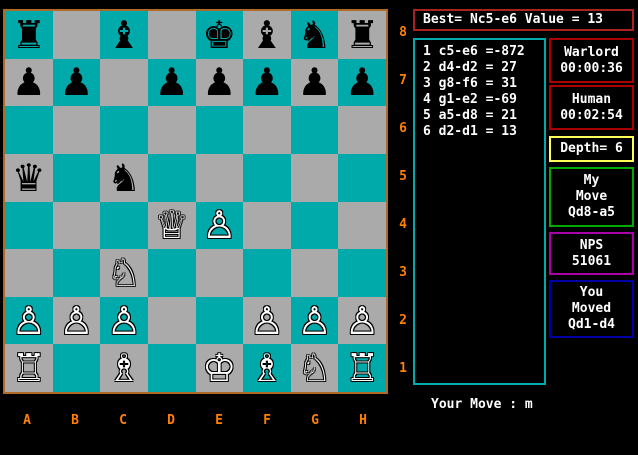 The height and width of the screenshot is (455, 638). I want to click on square-e4: ♙, so click(219, 225).